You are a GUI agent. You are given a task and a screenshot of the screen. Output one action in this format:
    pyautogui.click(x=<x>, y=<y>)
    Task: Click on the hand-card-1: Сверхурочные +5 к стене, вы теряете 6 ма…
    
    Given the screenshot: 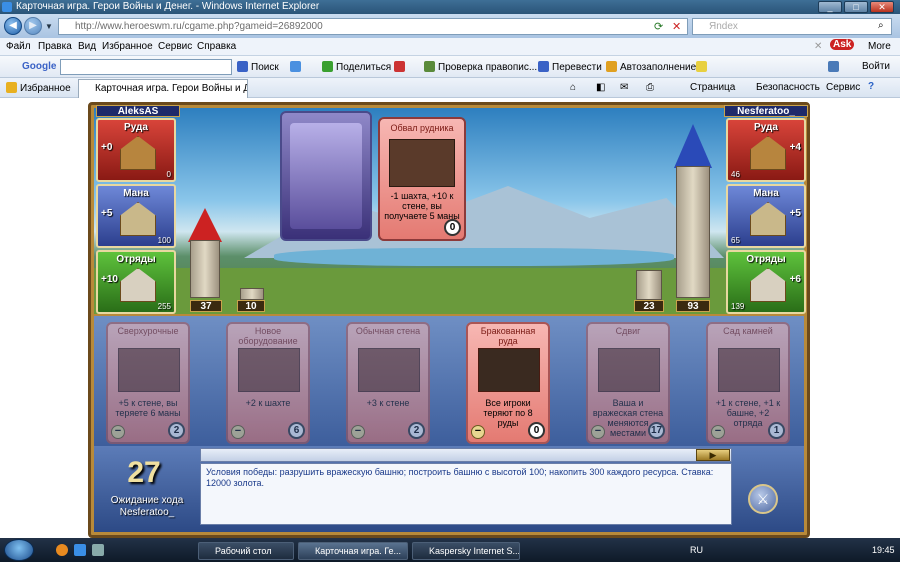 What is the action you would take?
    pyautogui.click(x=148, y=383)
    